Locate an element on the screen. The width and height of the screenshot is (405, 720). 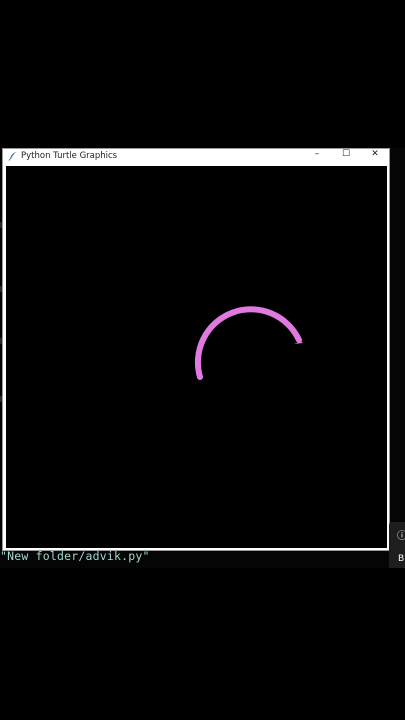
turtle-drawing is located at coordinates (248, 343).